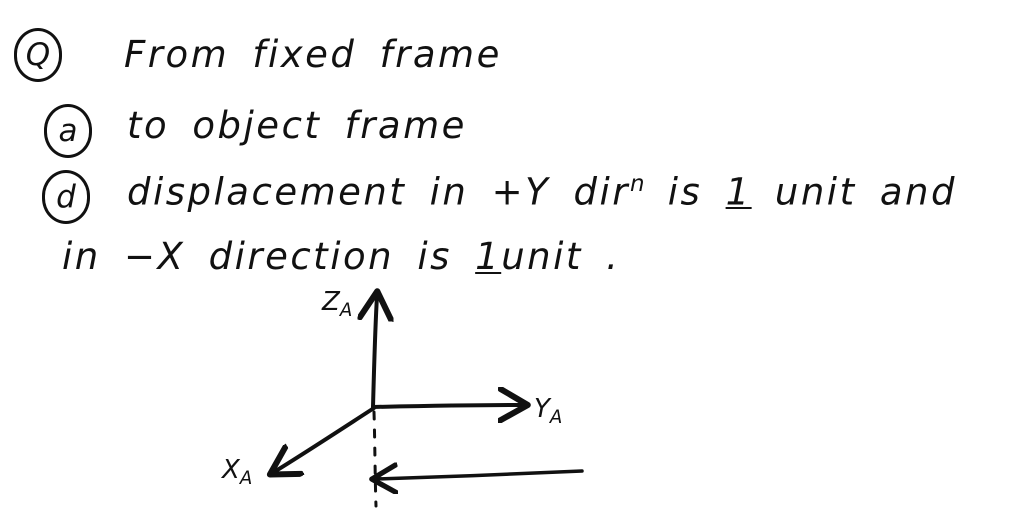  I want to click on part-a-marker: a, so click(68, 131).